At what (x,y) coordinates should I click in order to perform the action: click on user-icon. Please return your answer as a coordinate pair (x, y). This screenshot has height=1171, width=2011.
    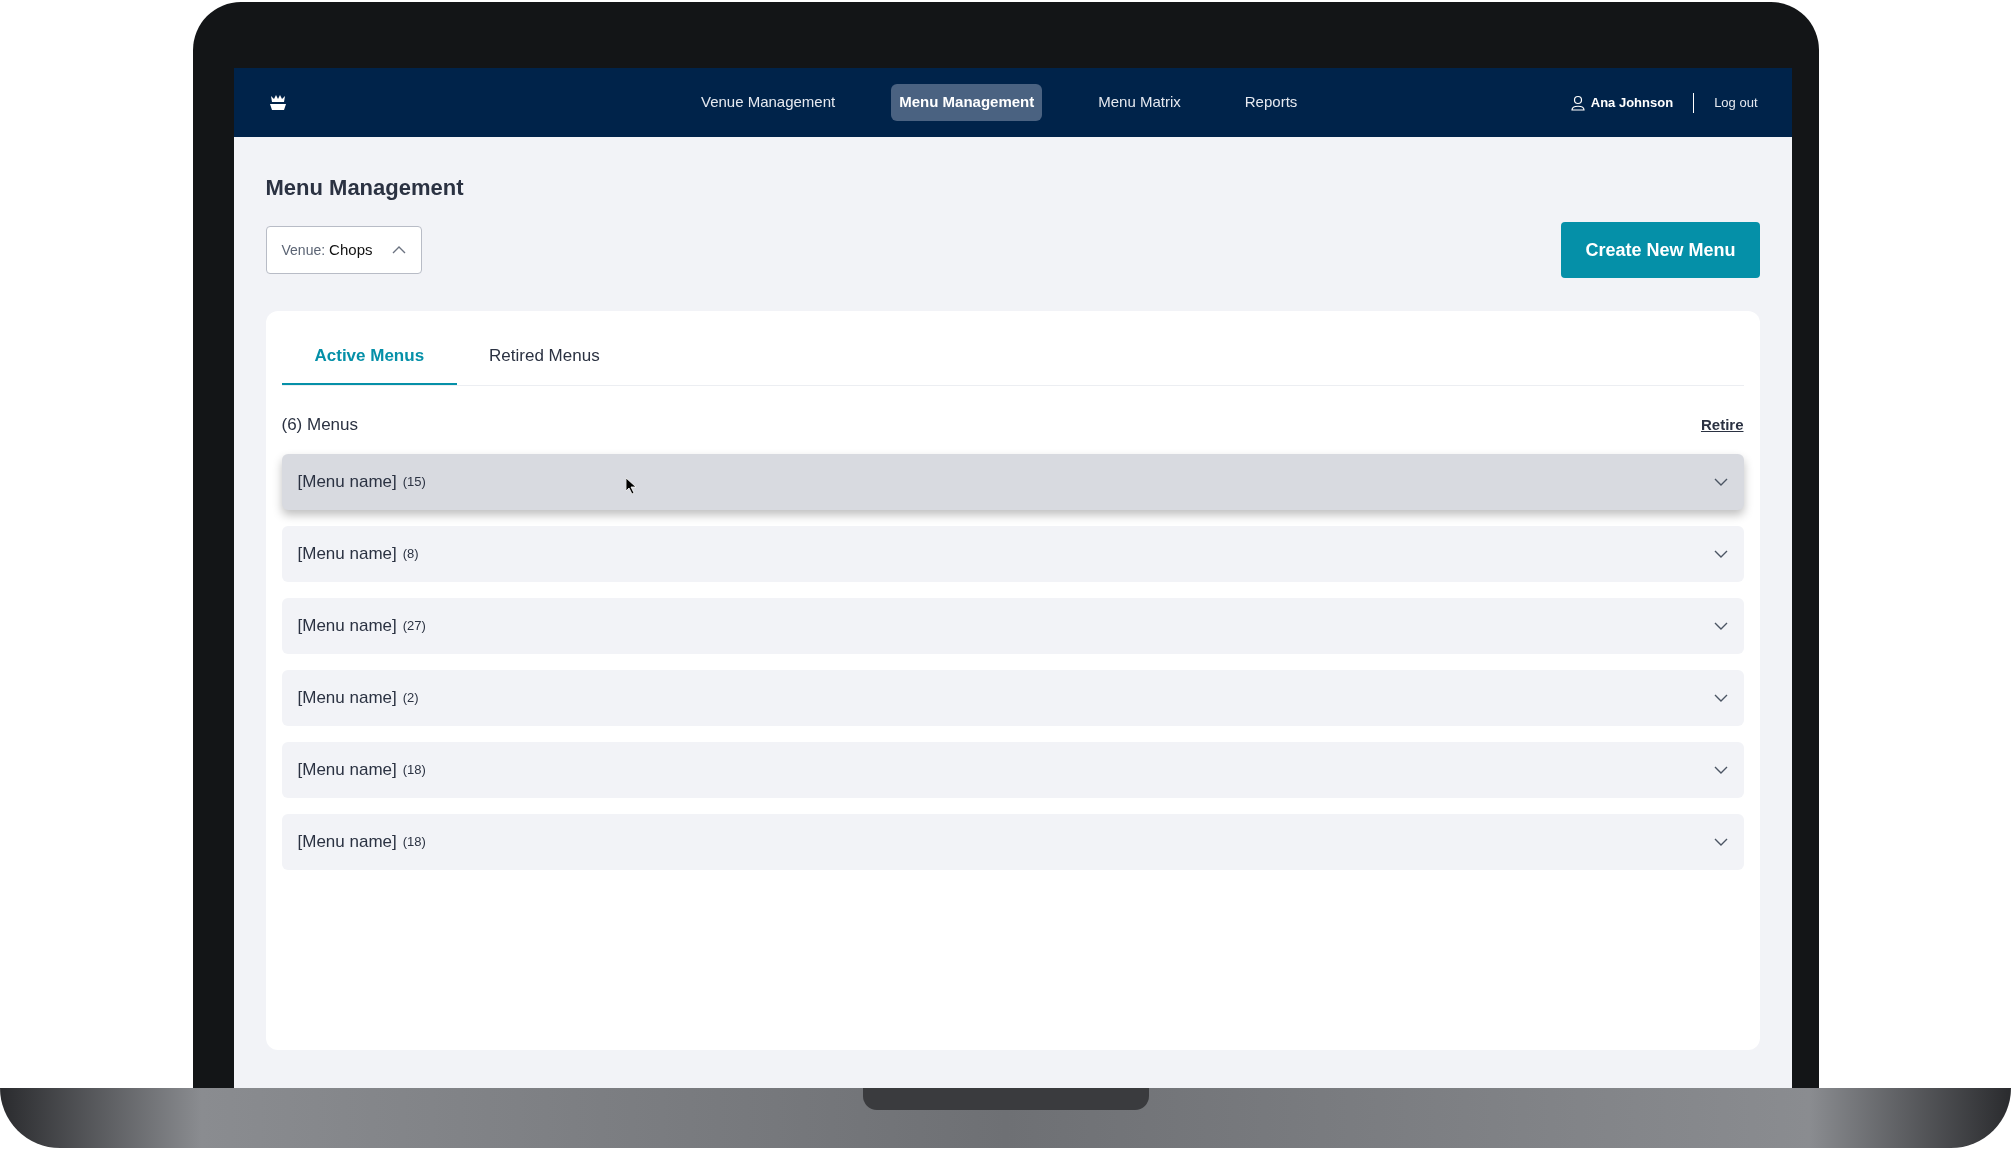
    Looking at the image, I should click on (1577, 102).